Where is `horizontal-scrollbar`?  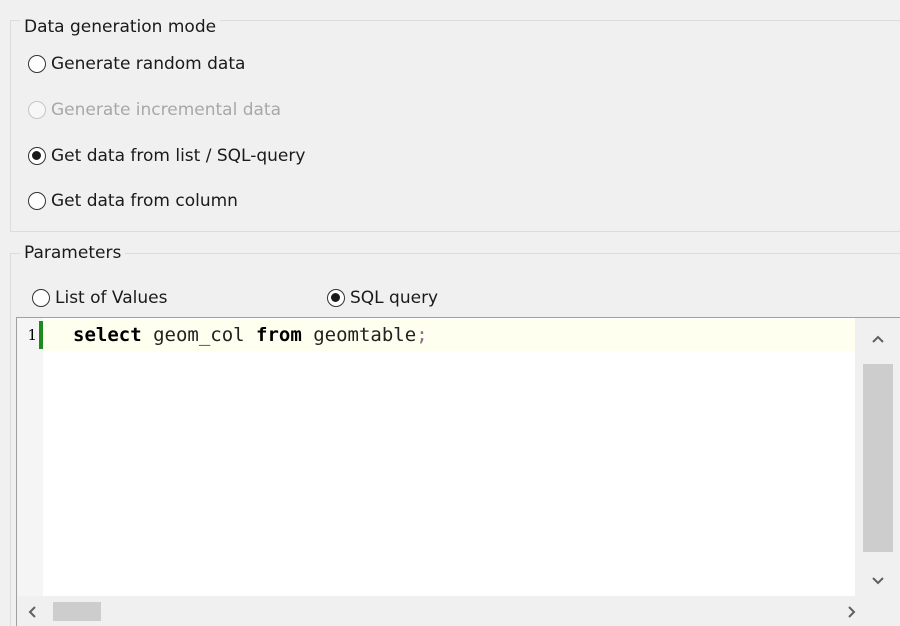
horizontal-scrollbar is located at coordinates (458, 611).